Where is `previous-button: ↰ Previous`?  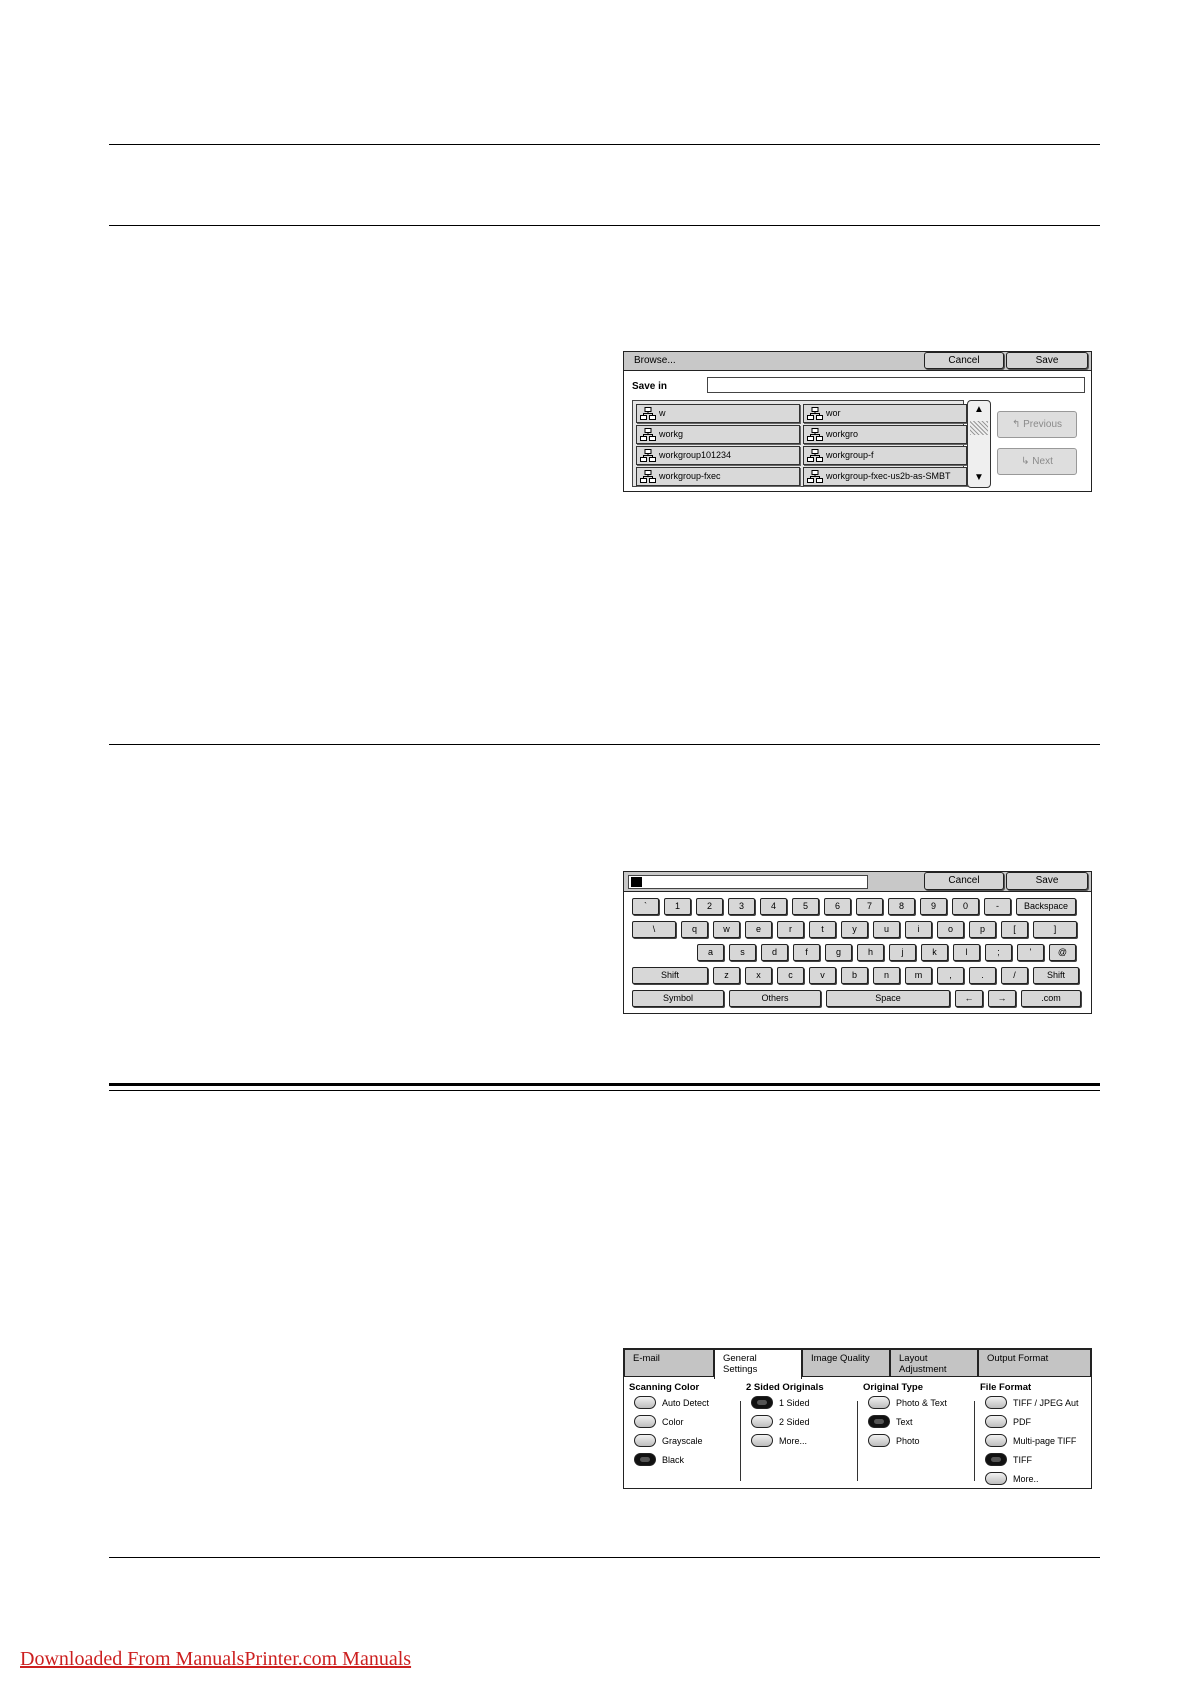 previous-button: ↰ Previous is located at coordinates (1037, 424).